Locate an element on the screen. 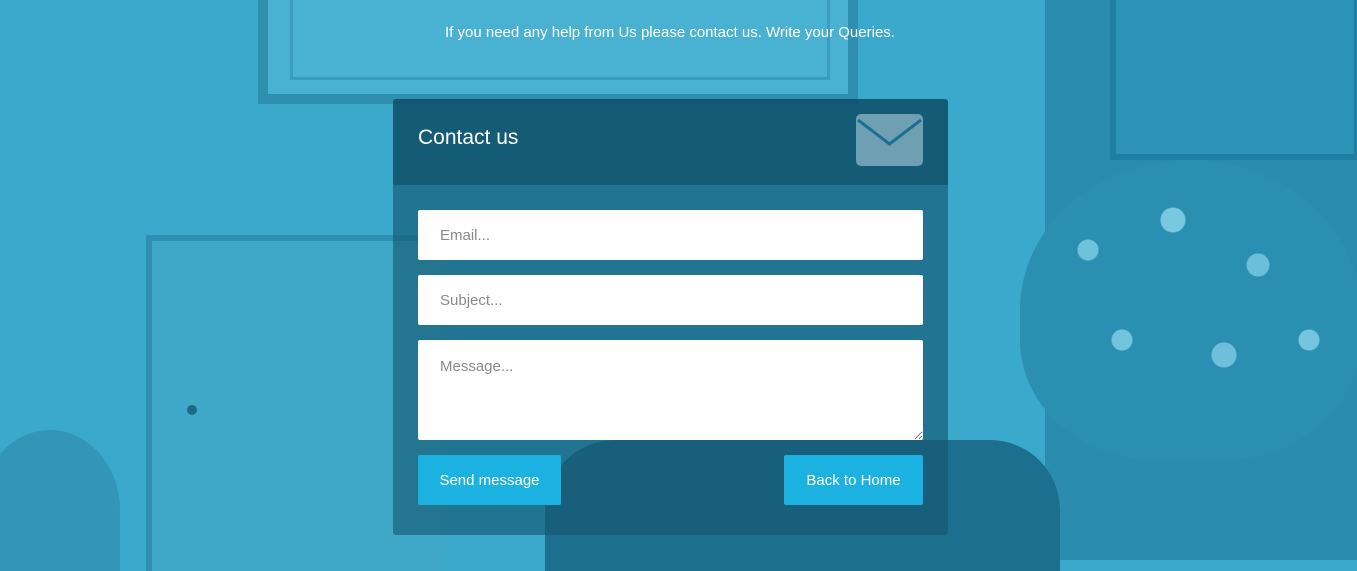  send-message-button: Send message is located at coordinates (489, 480).